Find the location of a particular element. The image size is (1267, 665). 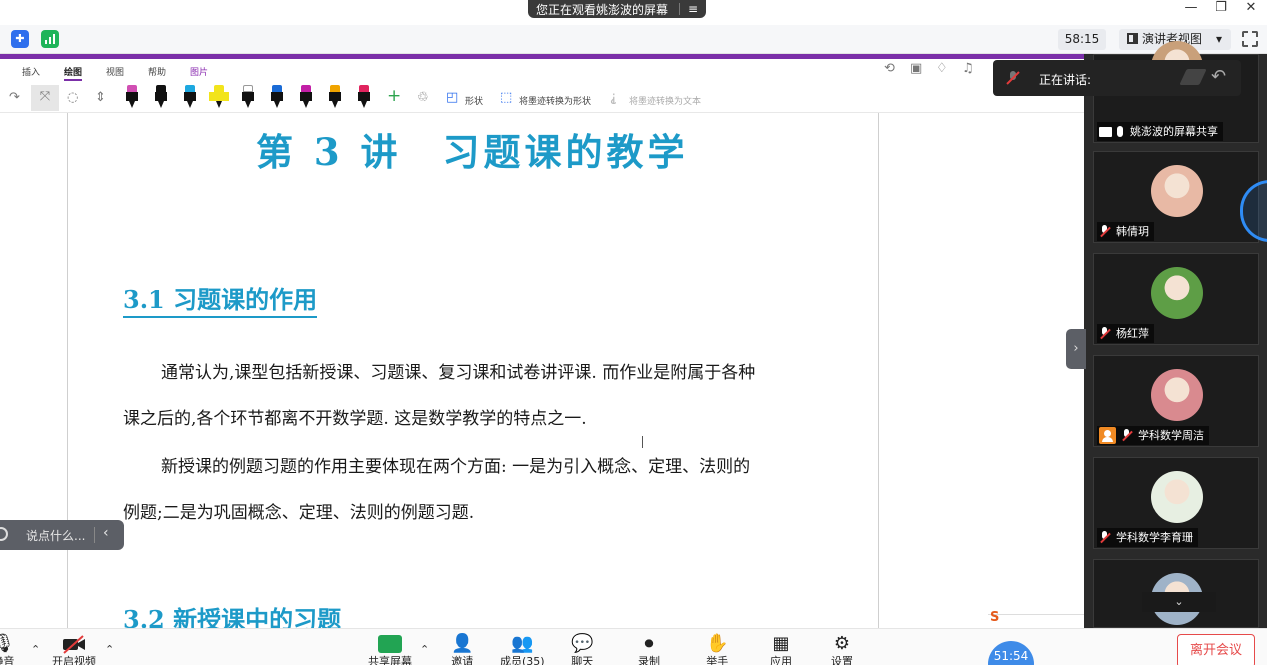

pen-tip is located at coordinates (306, 104).